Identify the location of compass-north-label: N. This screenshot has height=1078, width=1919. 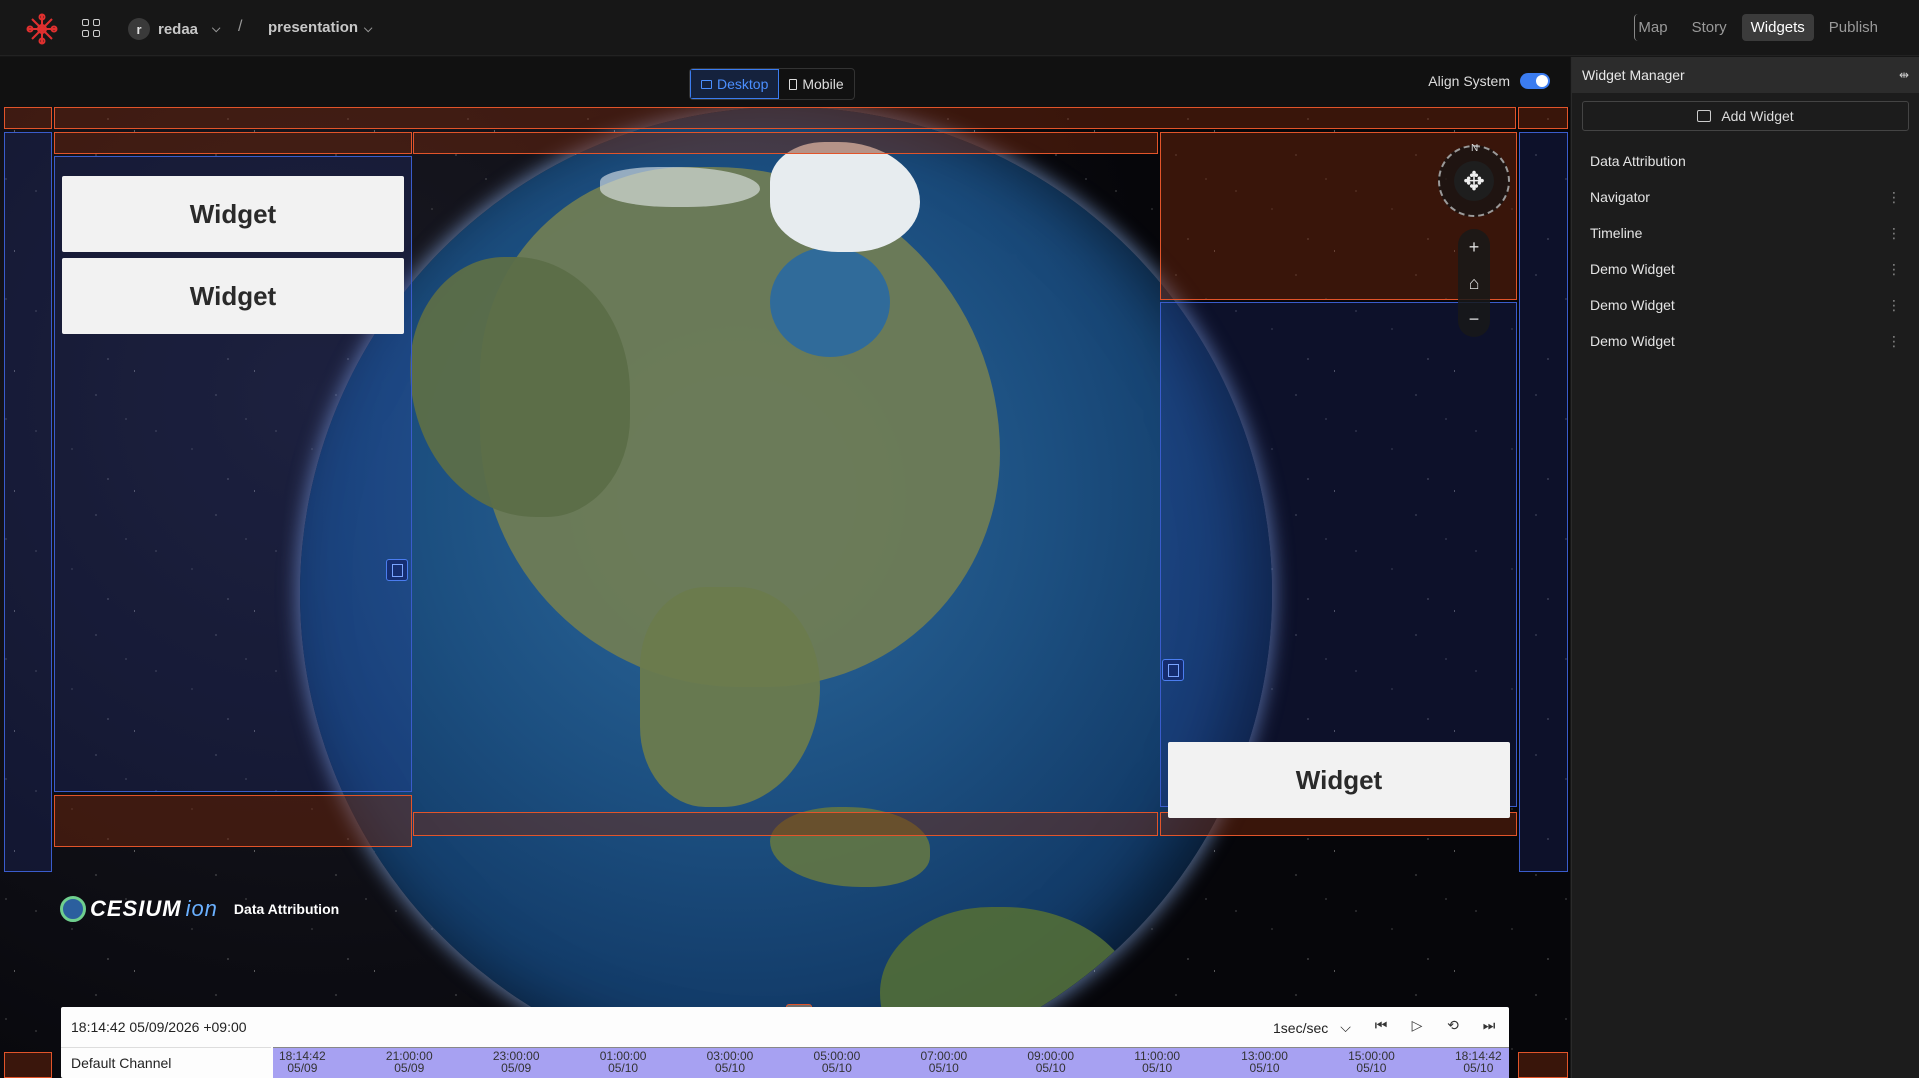
(1475, 148).